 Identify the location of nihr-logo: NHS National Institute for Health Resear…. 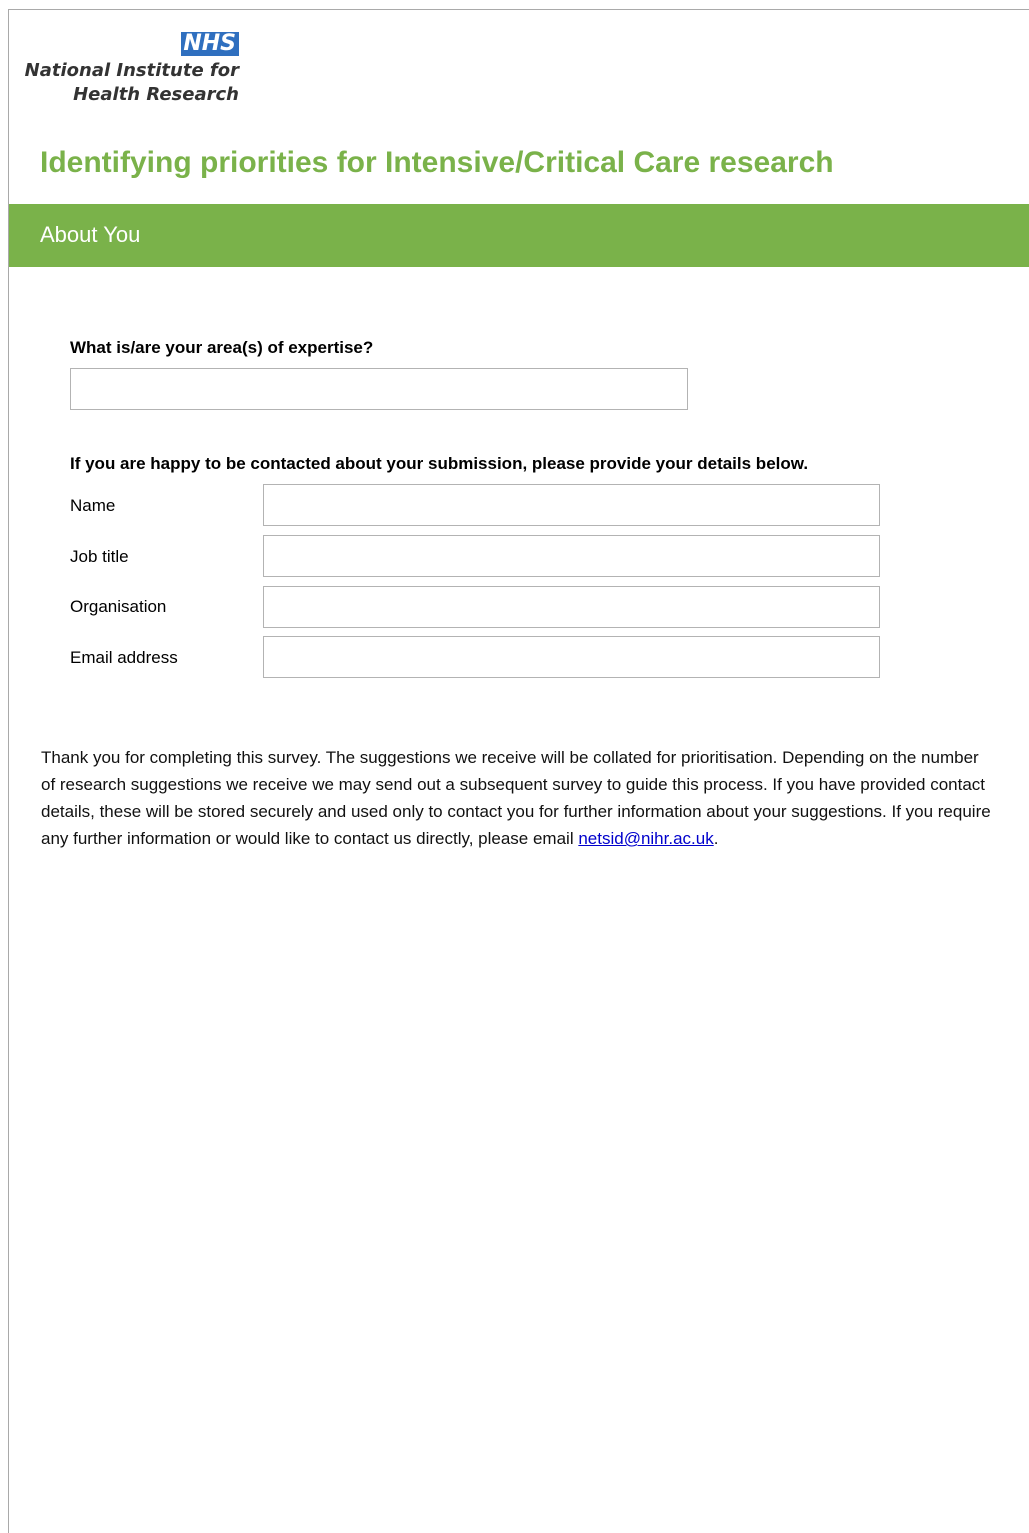
(132, 72).